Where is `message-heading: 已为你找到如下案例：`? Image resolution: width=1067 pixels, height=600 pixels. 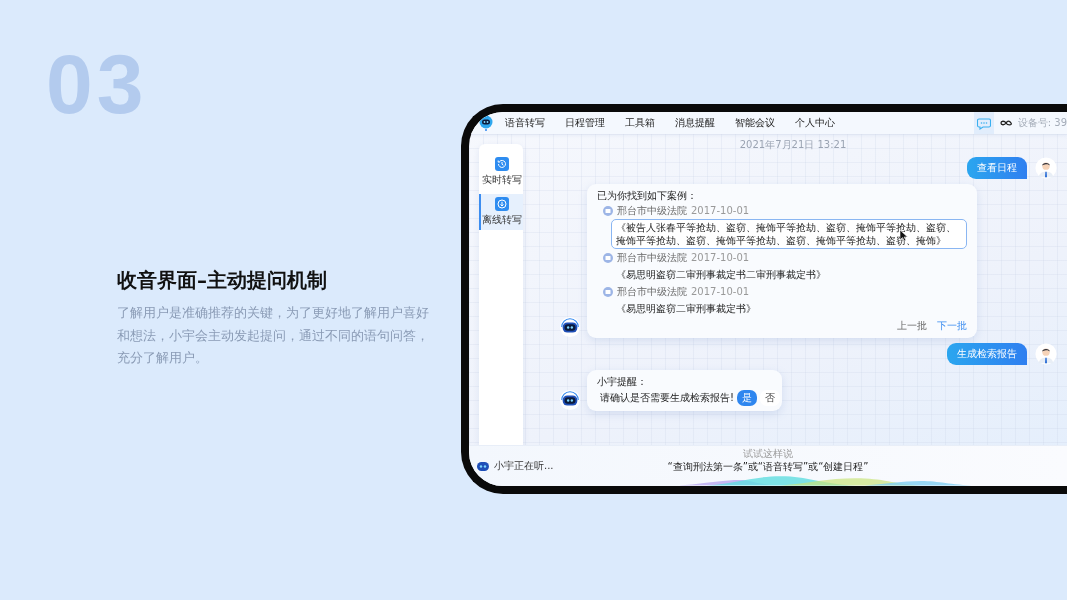
message-heading: 已为你找到如下案例： is located at coordinates (647, 195).